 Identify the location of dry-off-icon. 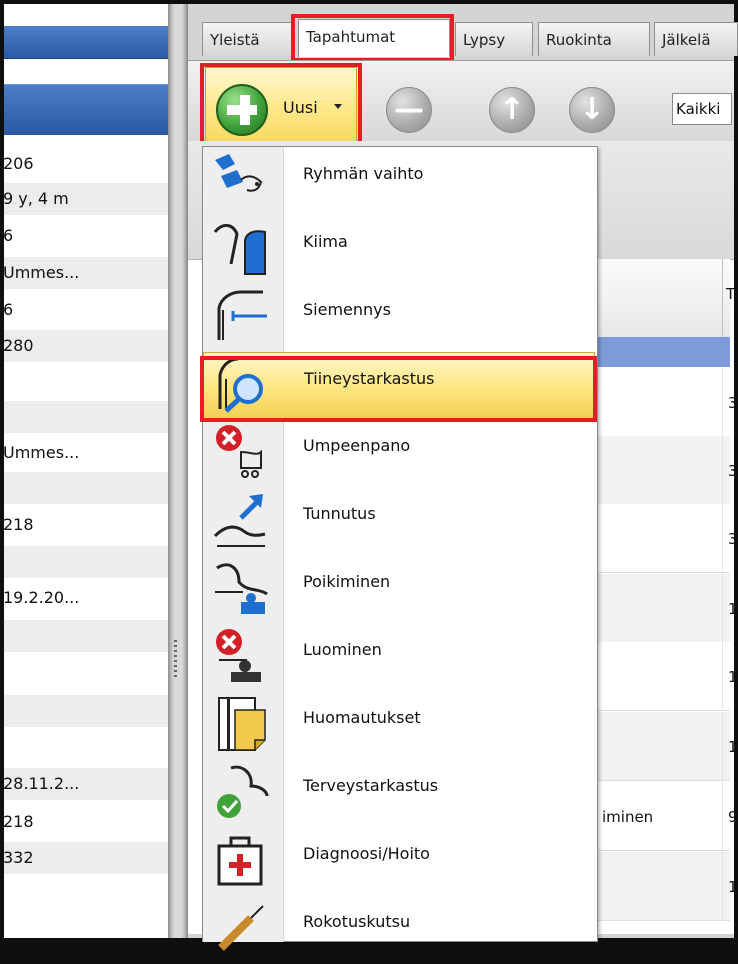
(241, 452).